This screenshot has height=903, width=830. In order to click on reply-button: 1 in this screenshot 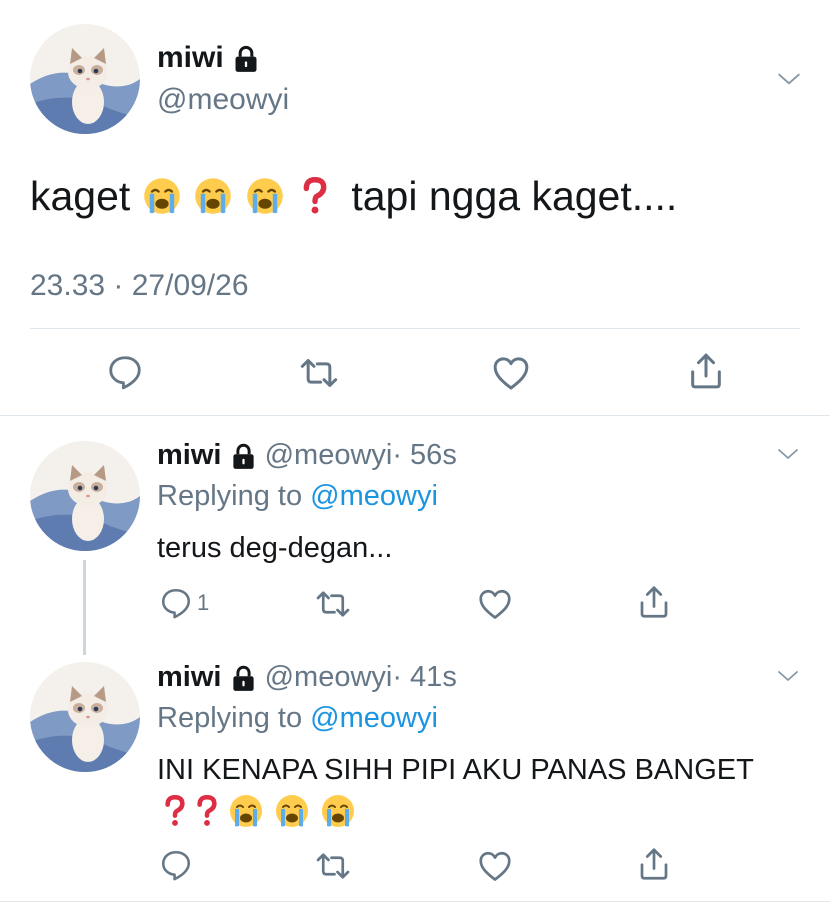, I will do `click(184, 603)`.